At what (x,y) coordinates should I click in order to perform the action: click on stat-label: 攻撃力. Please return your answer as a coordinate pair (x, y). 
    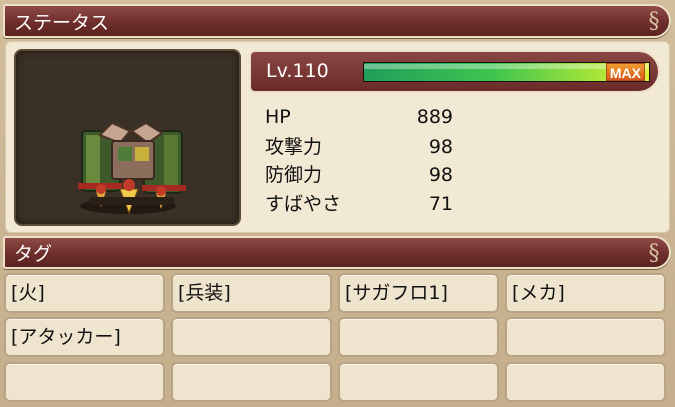
    Looking at the image, I should click on (294, 147).